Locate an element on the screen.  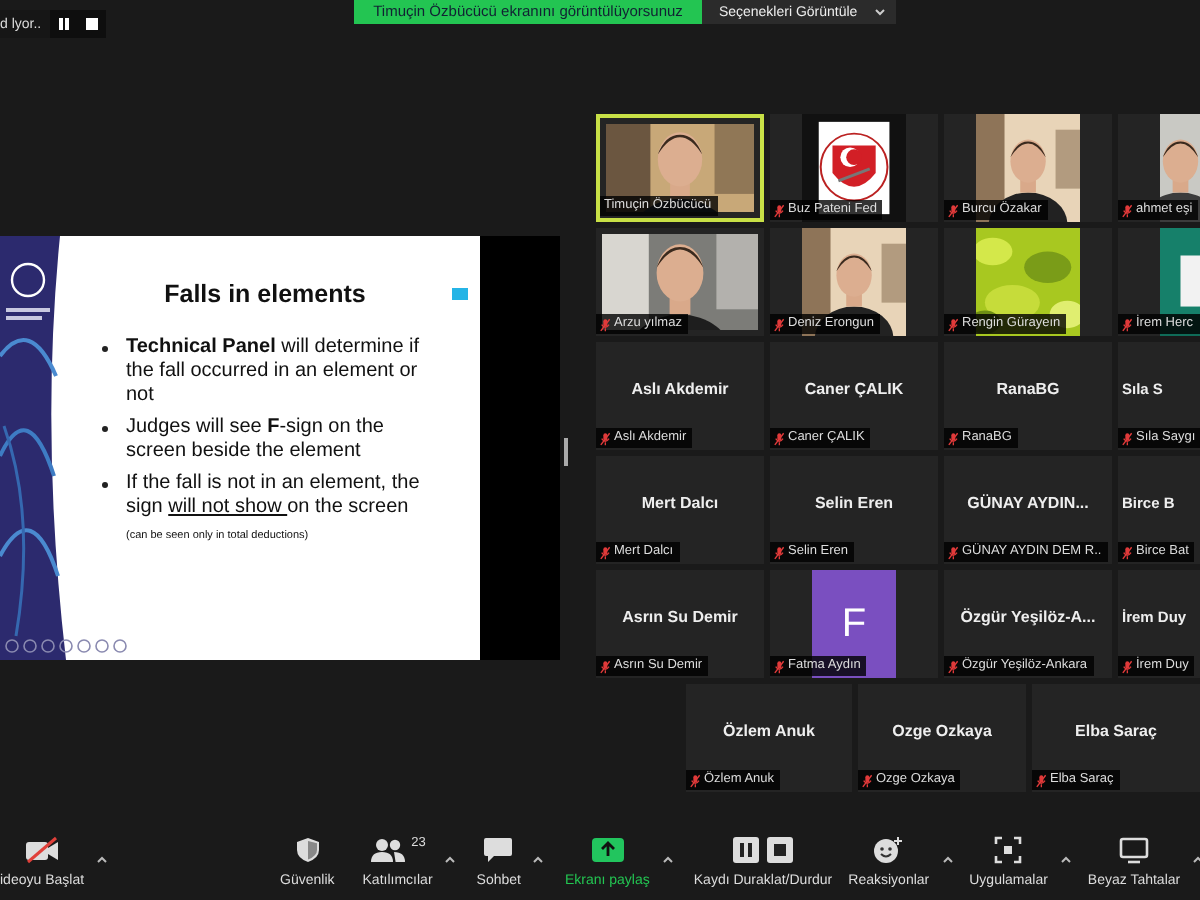
people-icon is located at coordinates (387, 850).